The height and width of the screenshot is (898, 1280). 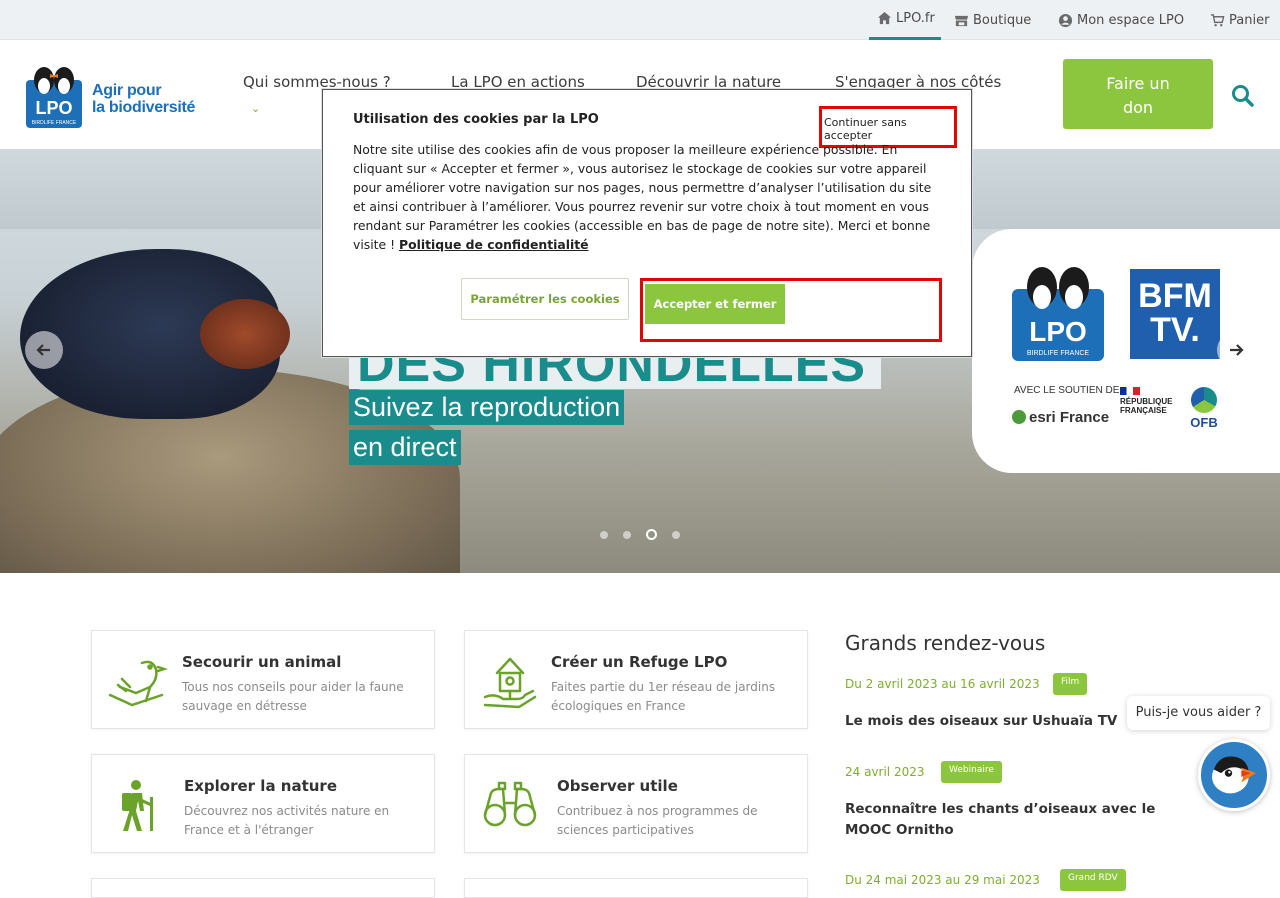 I want to click on card-title: Explorer la nature, so click(x=261, y=786).